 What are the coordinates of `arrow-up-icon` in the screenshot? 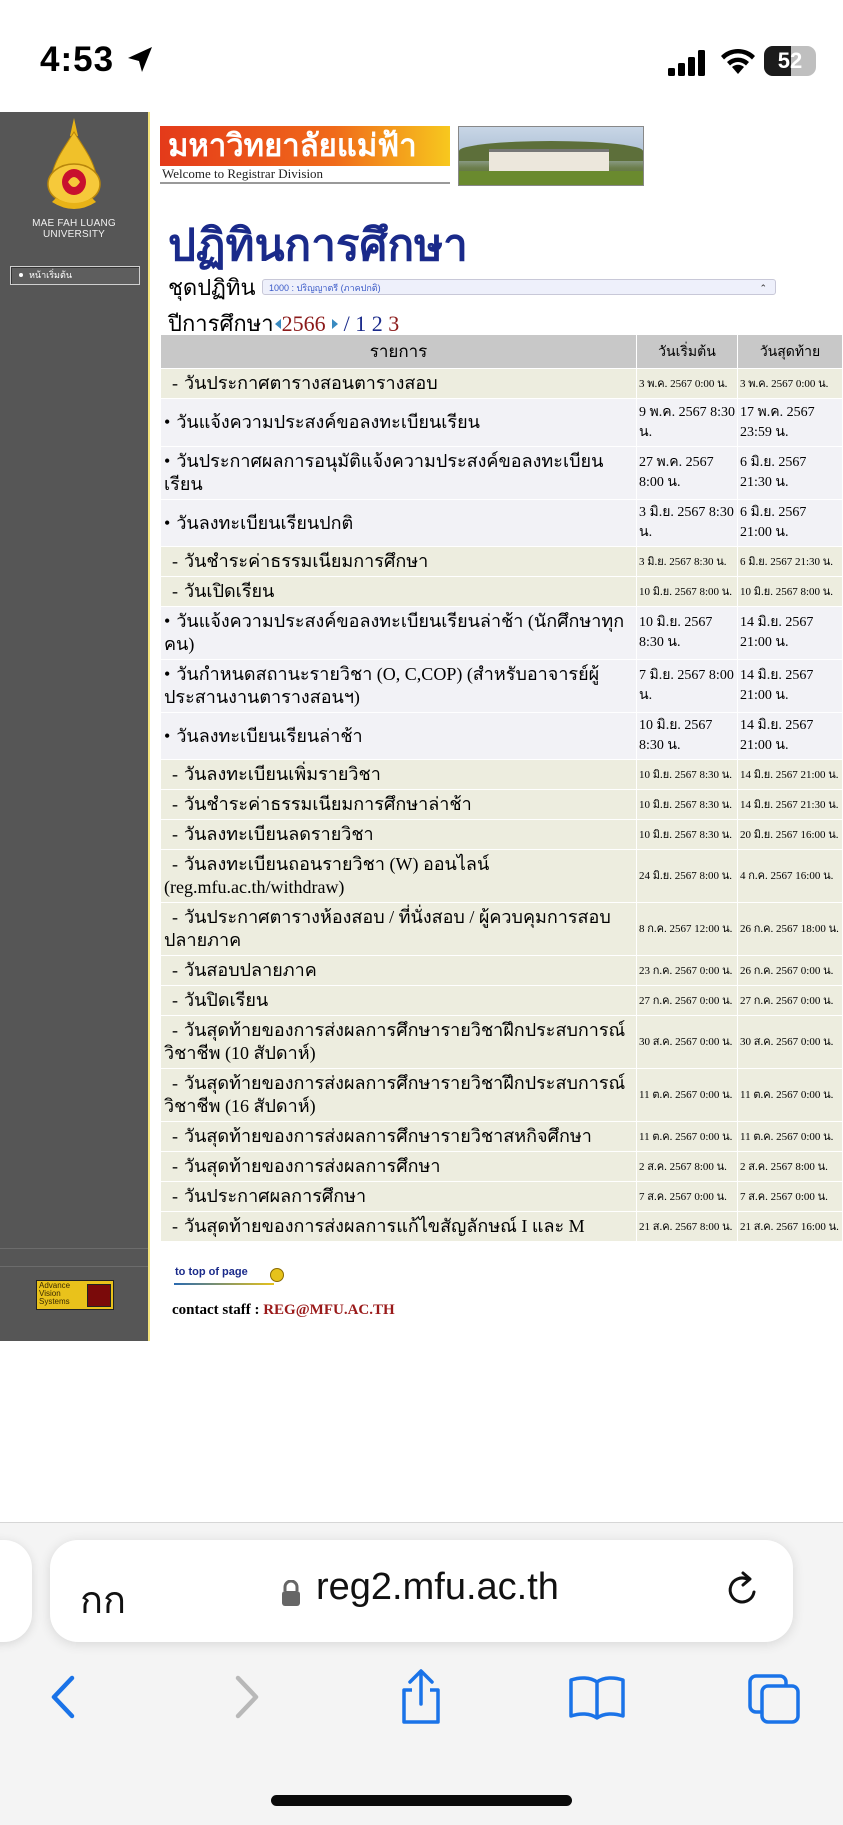 It's located at (277, 1275).